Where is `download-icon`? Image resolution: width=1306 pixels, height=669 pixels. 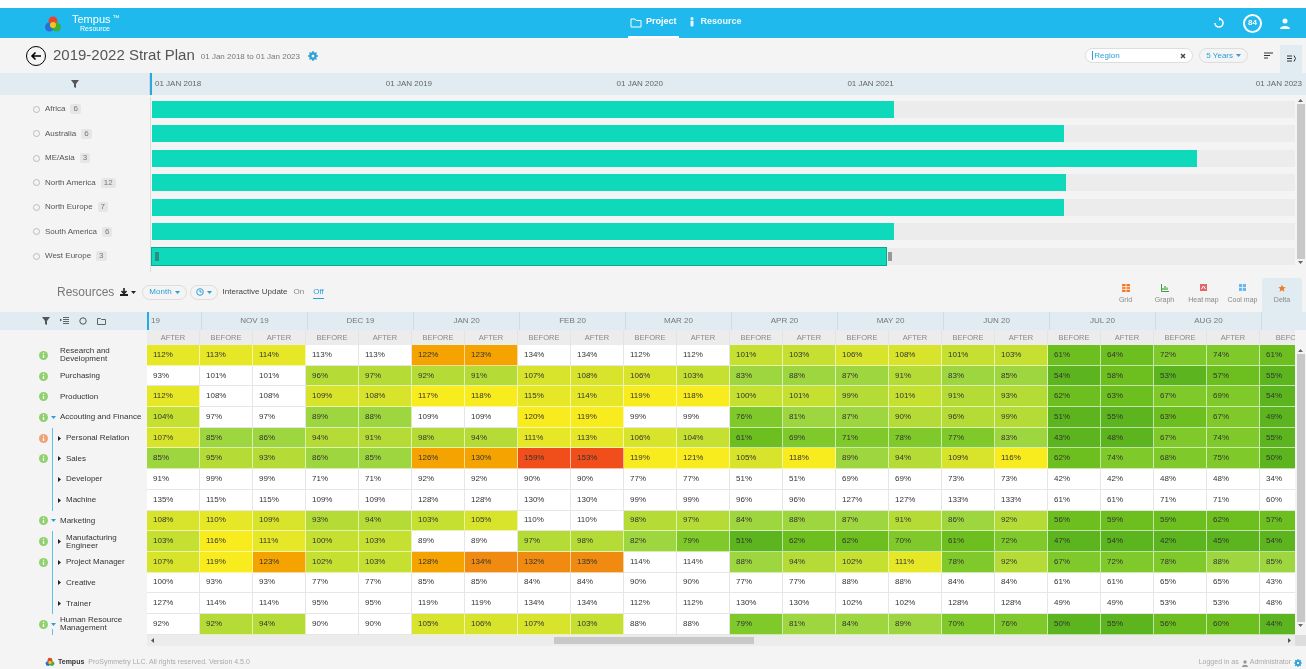
download-icon is located at coordinates (124, 292).